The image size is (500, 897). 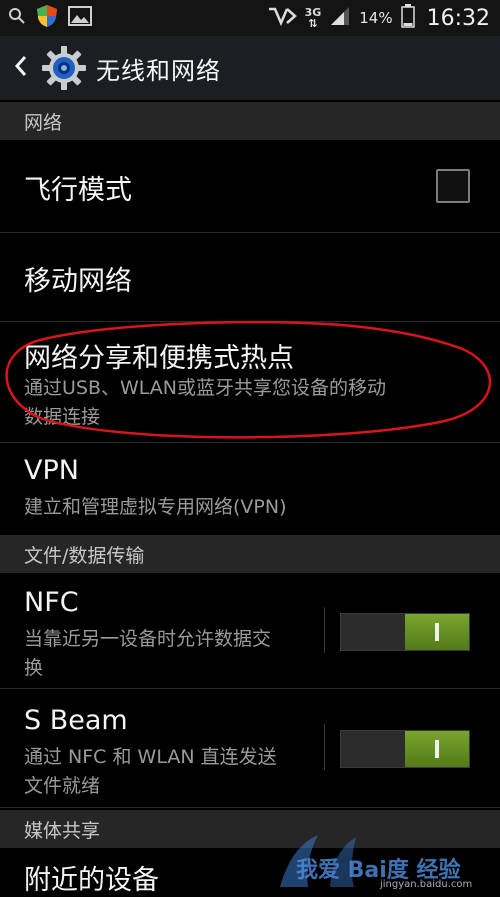 What do you see at coordinates (148, 653) in the screenshot?
I see `nfc-description: 当靠近另一设备时允许数据交 换` at bounding box center [148, 653].